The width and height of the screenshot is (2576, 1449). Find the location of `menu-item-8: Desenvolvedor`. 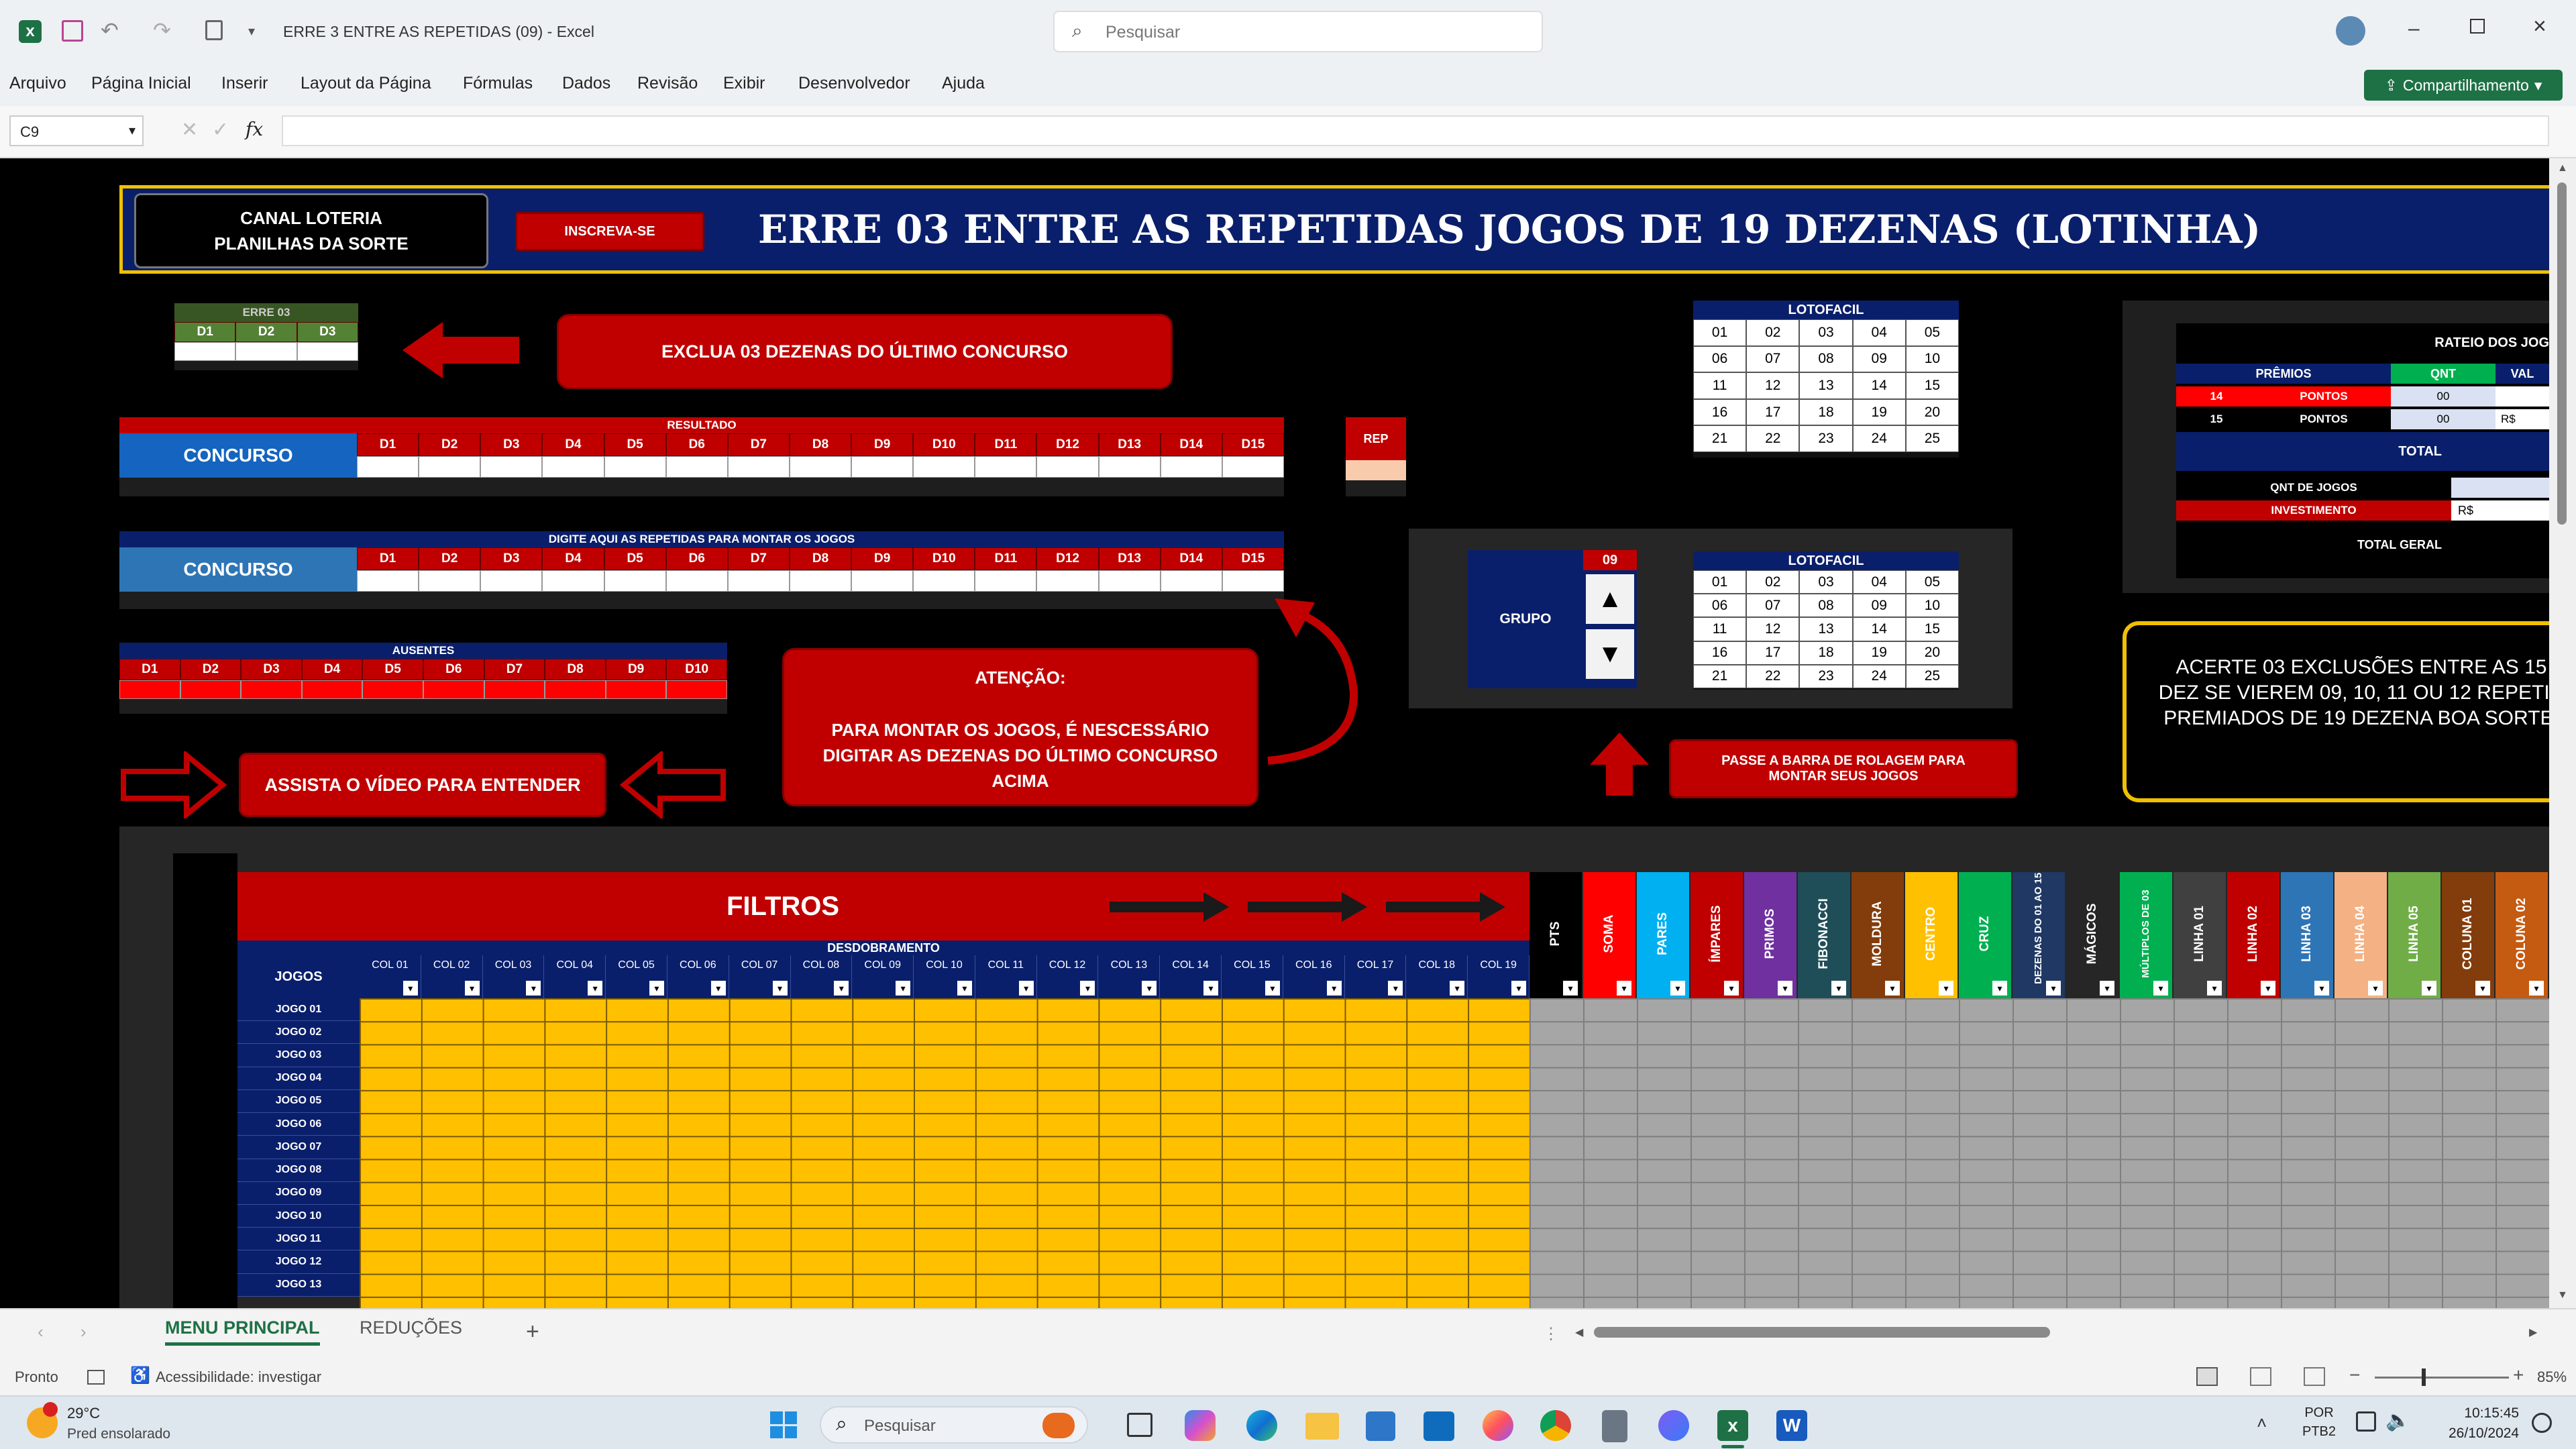

menu-item-8: Desenvolvedor is located at coordinates (854, 83).